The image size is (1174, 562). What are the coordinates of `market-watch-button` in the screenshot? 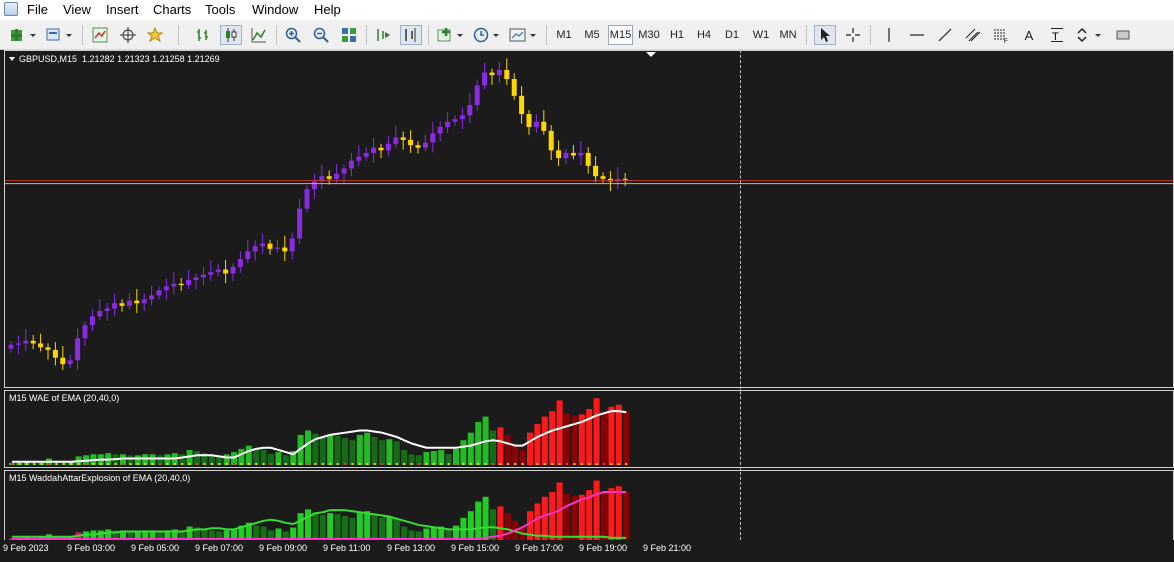 It's located at (100, 35).